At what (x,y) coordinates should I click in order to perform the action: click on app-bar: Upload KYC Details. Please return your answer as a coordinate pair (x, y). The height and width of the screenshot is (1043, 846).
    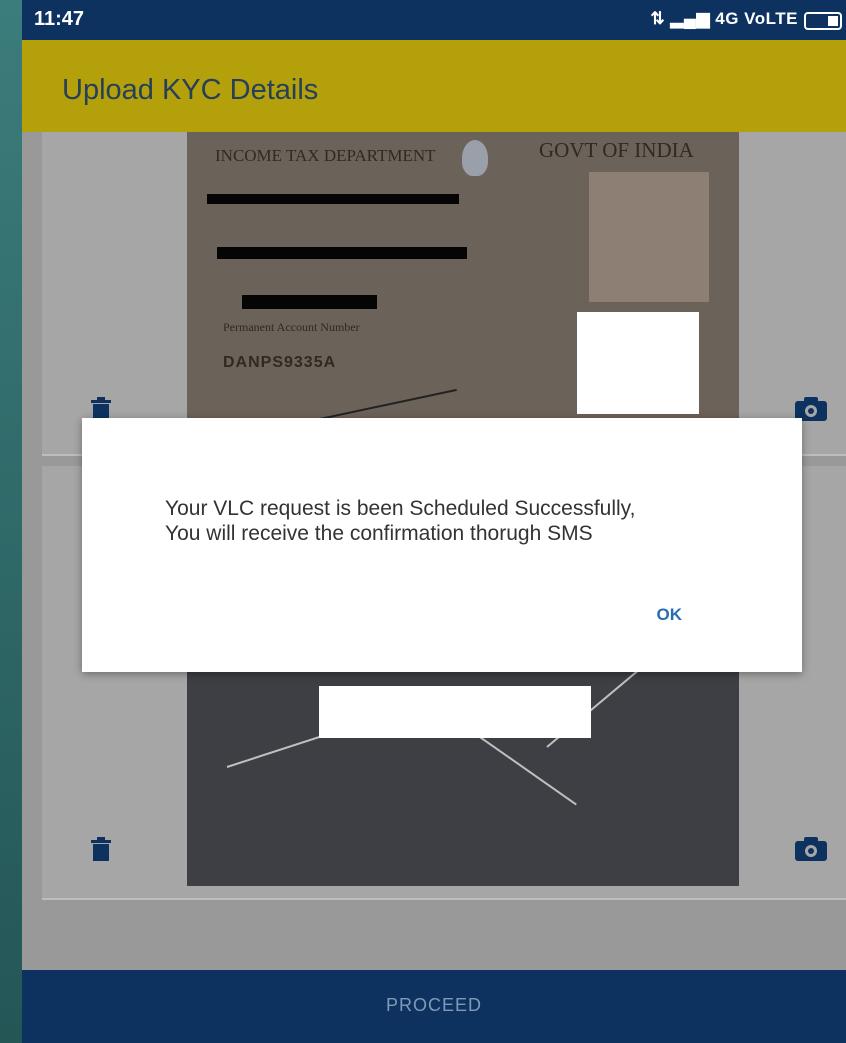
    Looking at the image, I should click on (434, 86).